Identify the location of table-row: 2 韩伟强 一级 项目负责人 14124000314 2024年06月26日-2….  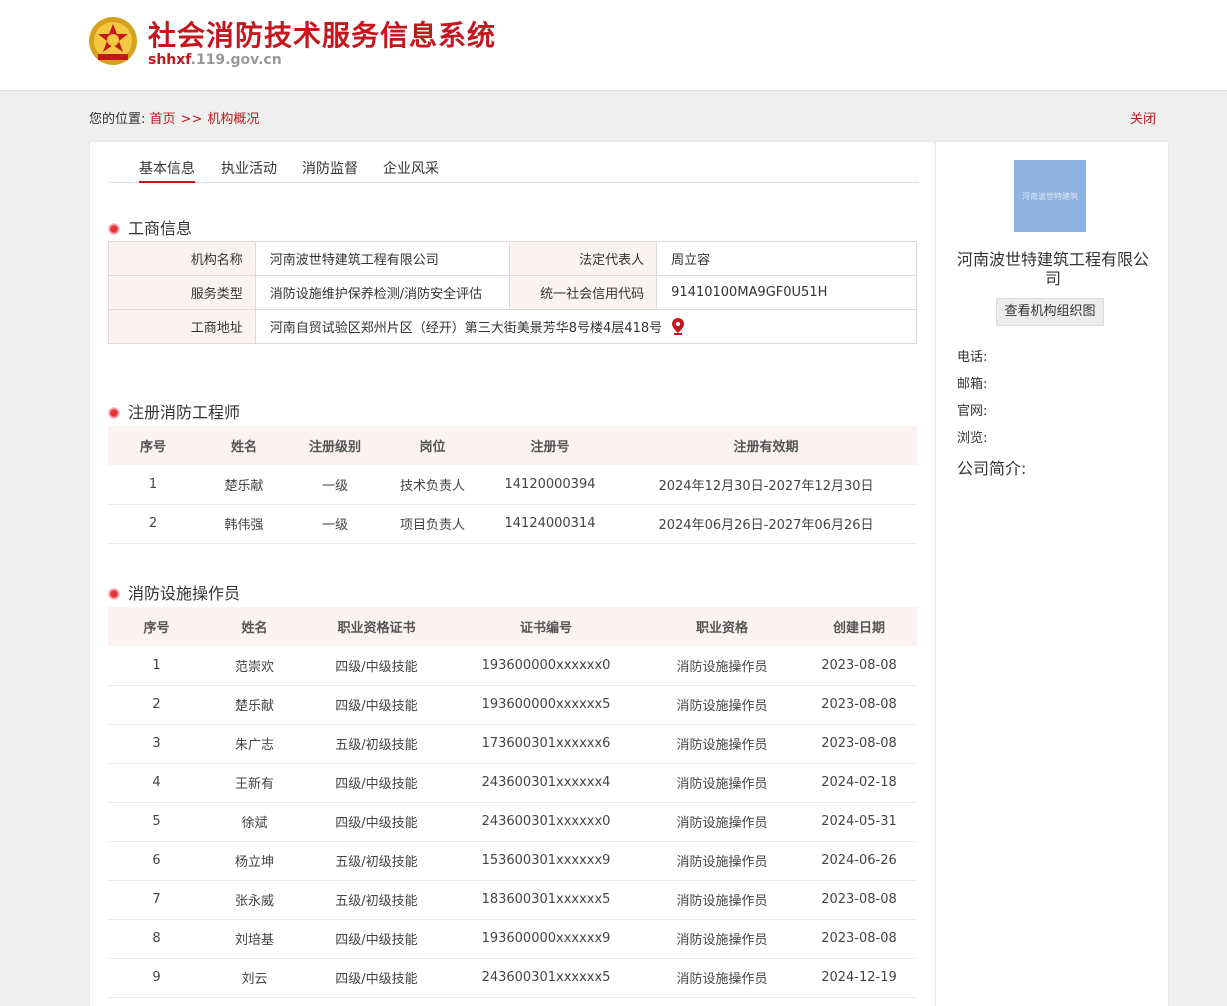
(512, 524).